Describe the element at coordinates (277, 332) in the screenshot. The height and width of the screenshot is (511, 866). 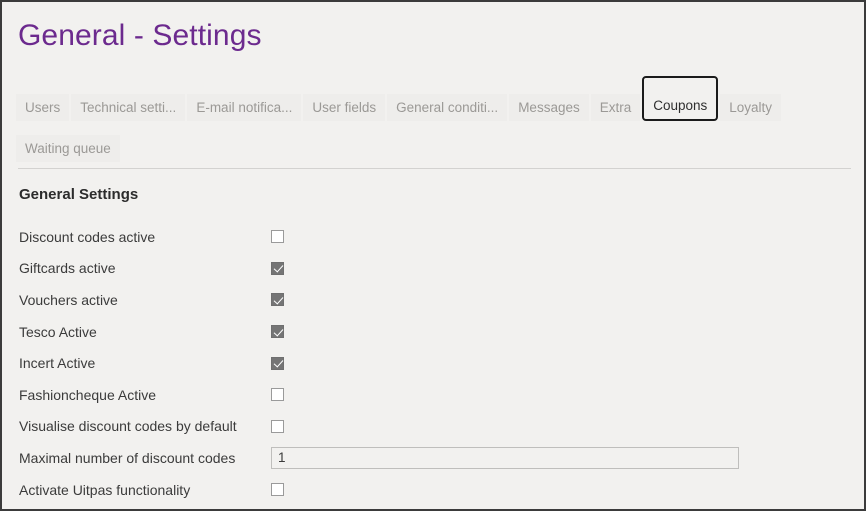
I see `checkbox-tesco-active` at that location.